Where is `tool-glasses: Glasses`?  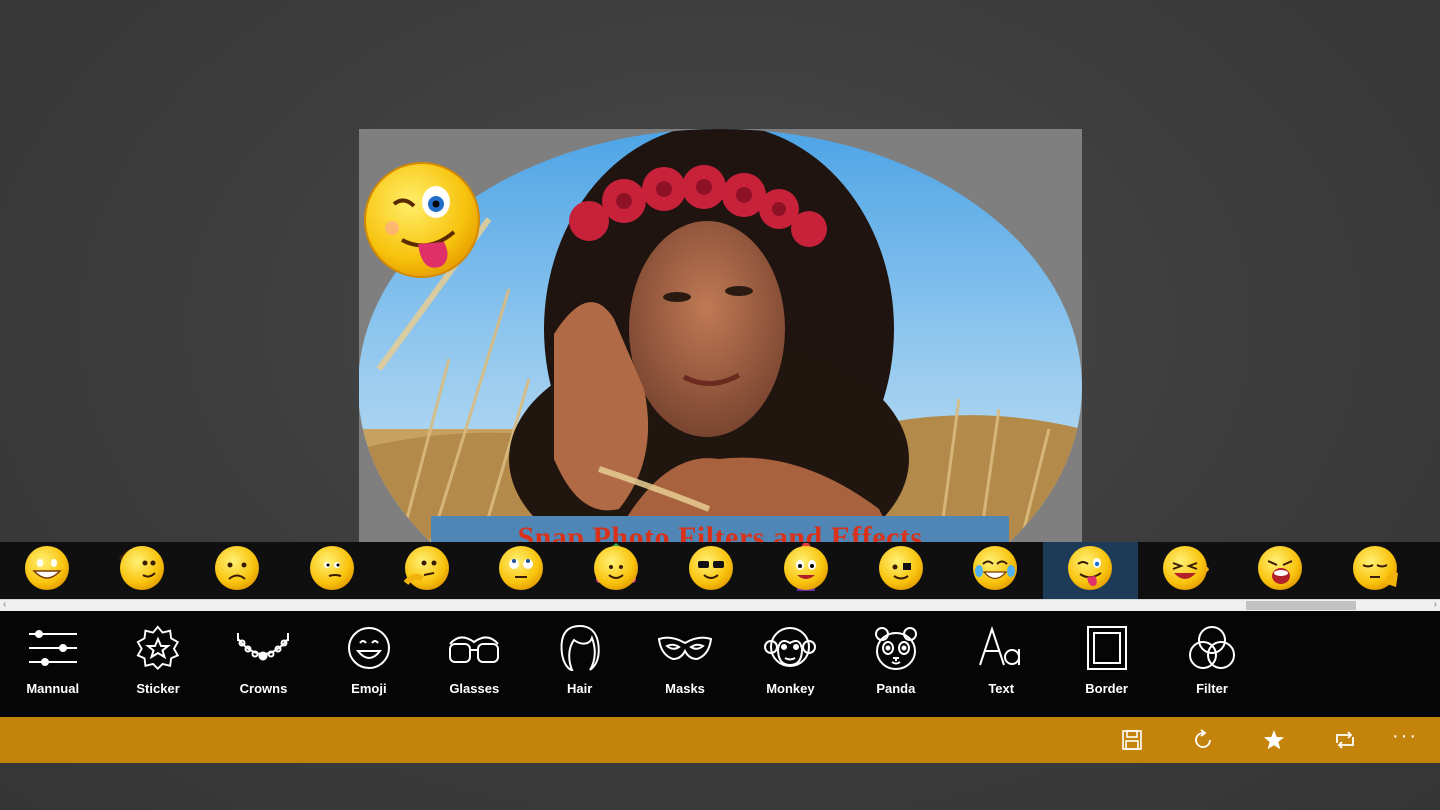 tool-glasses: Glasses is located at coordinates (474, 664).